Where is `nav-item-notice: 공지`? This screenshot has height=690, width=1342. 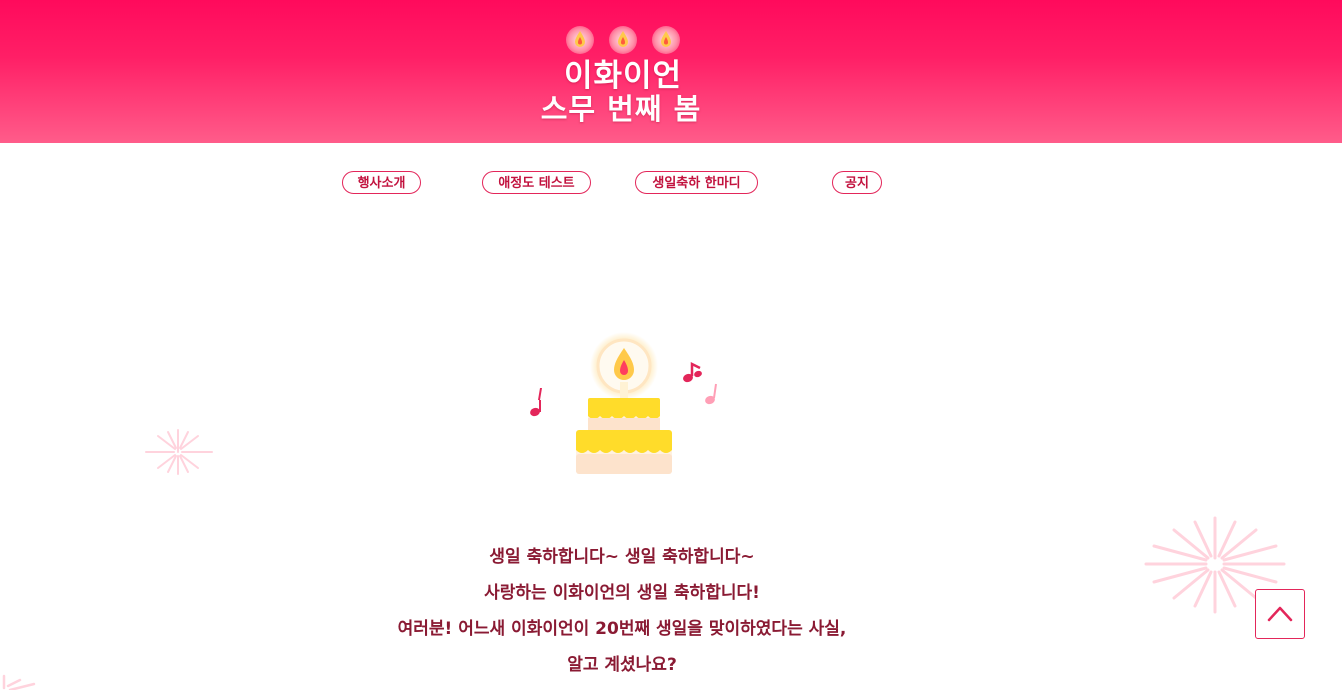
nav-item-notice: 공지 is located at coordinates (857, 182).